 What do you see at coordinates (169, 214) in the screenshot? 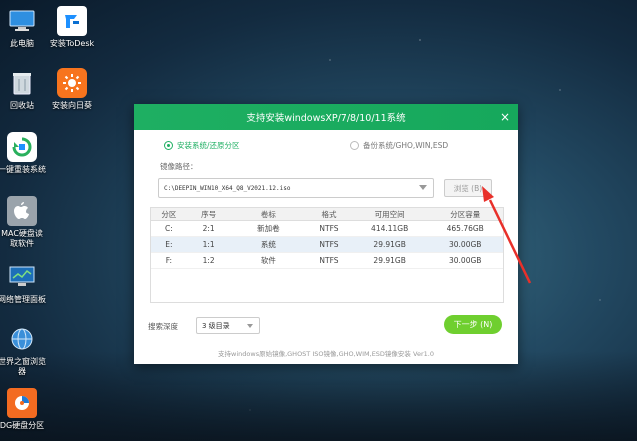
I see `column-header: 分区` at bounding box center [169, 214].